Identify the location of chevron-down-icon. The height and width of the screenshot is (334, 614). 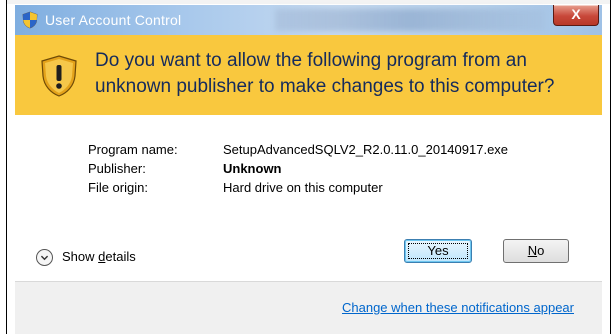
(44, 257).